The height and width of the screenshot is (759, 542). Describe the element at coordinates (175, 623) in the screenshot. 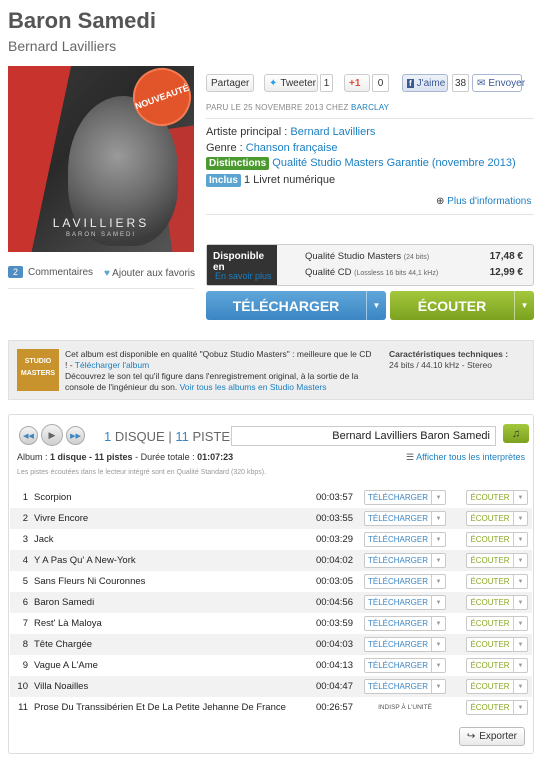

I see `track-title: Rest' Là Maloya` at that location.